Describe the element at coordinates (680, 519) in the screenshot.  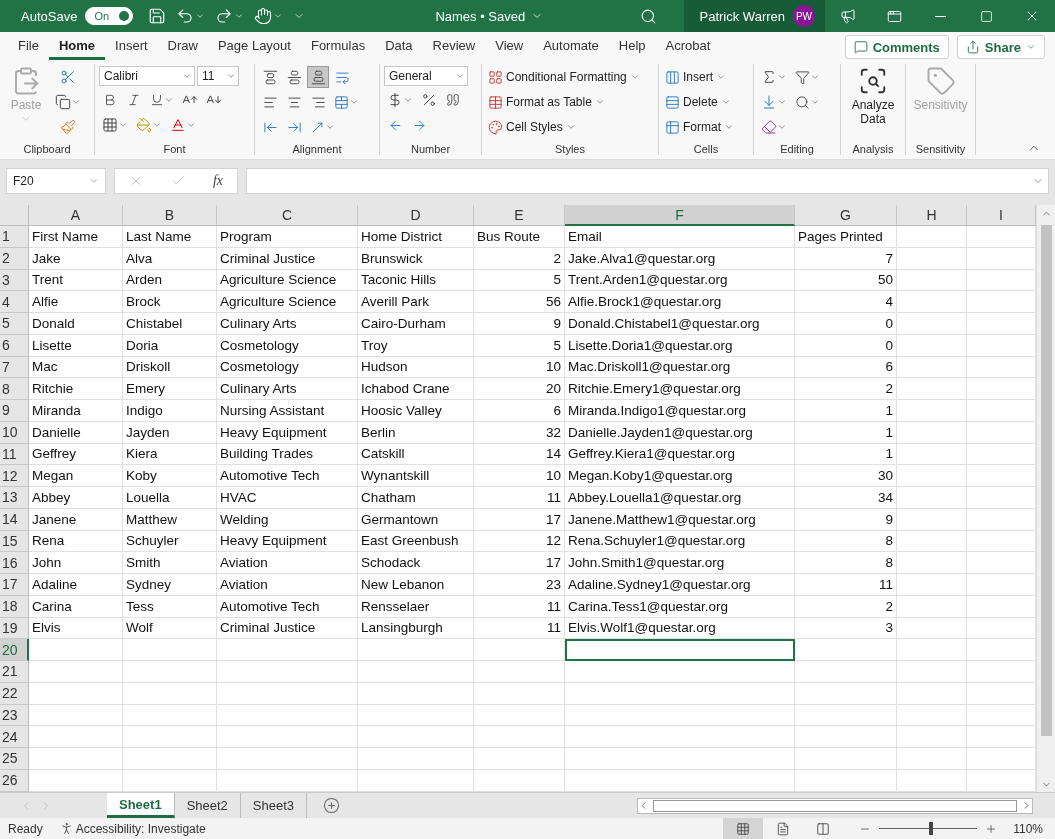
I see `table-cell: Janene.Matthew1@questar.org` at that location.